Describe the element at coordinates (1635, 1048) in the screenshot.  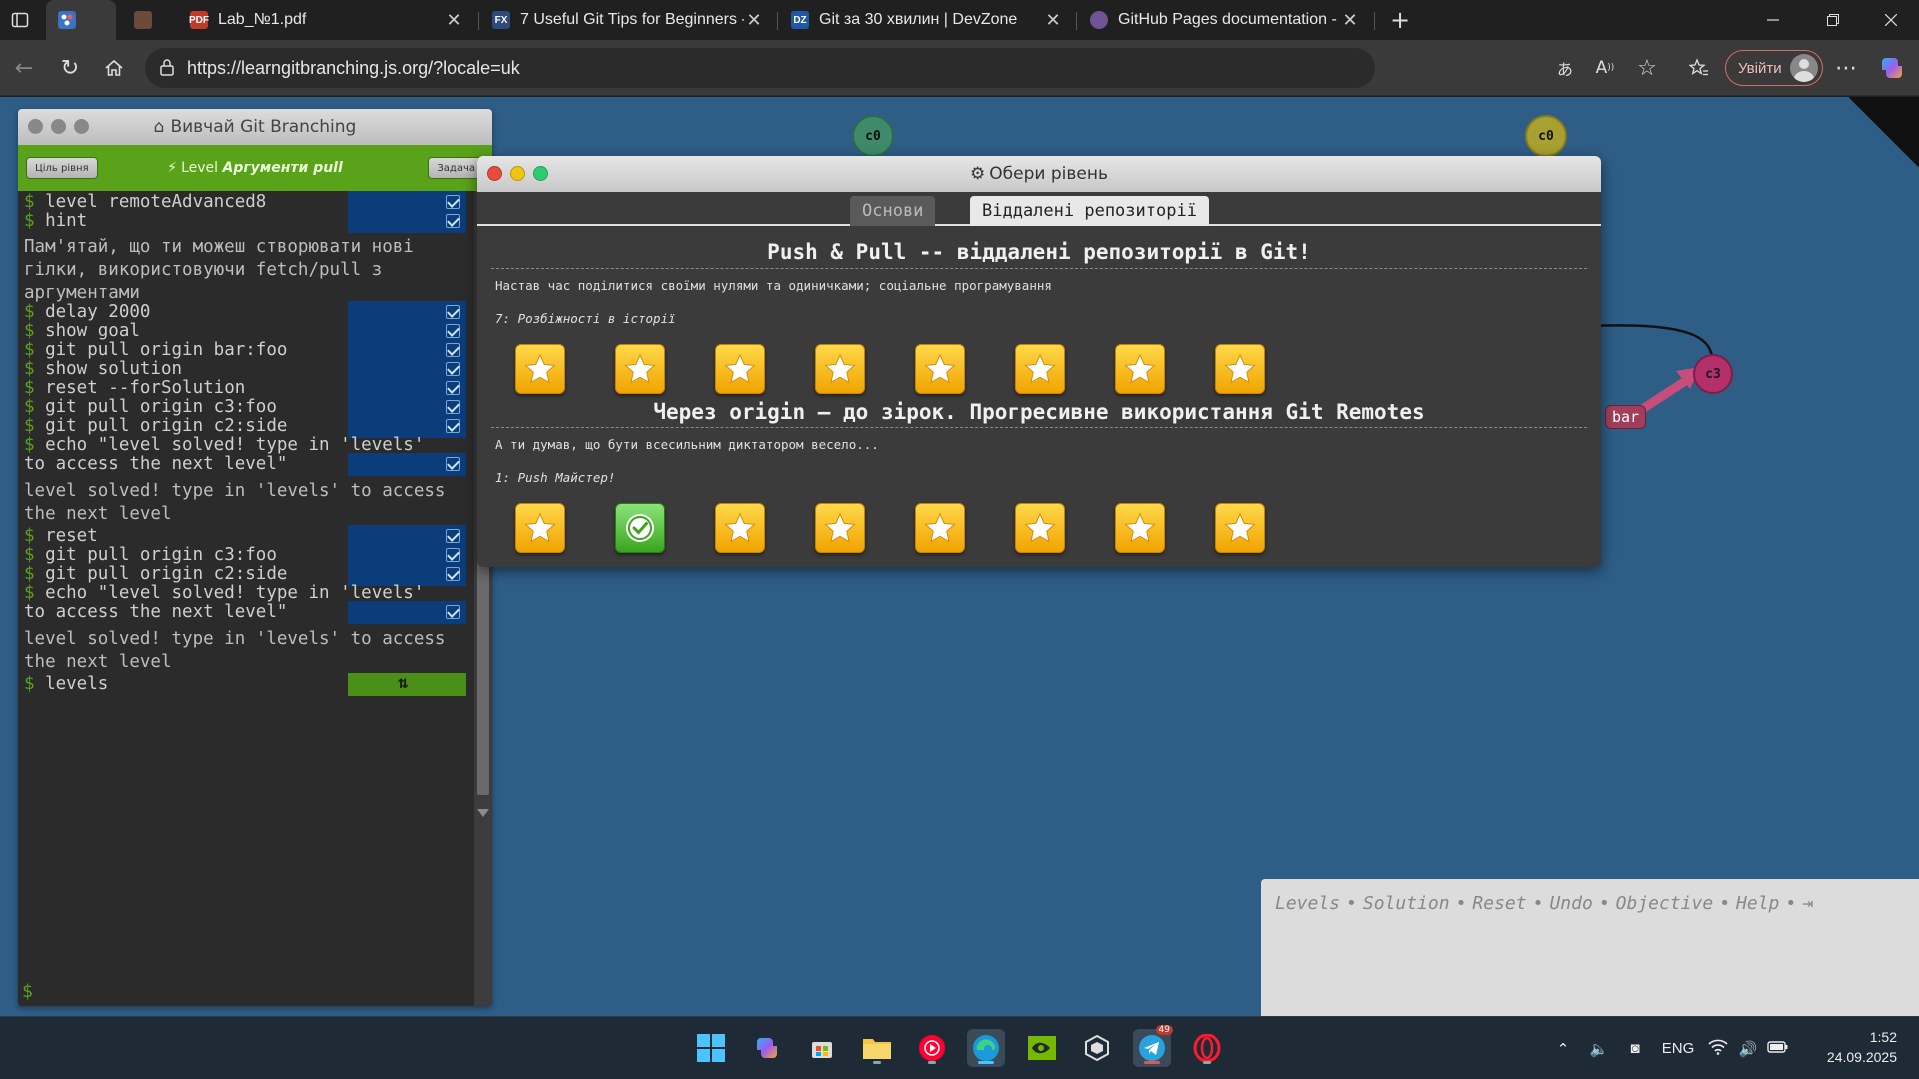
I see `camera-icon: ◙` at that location.